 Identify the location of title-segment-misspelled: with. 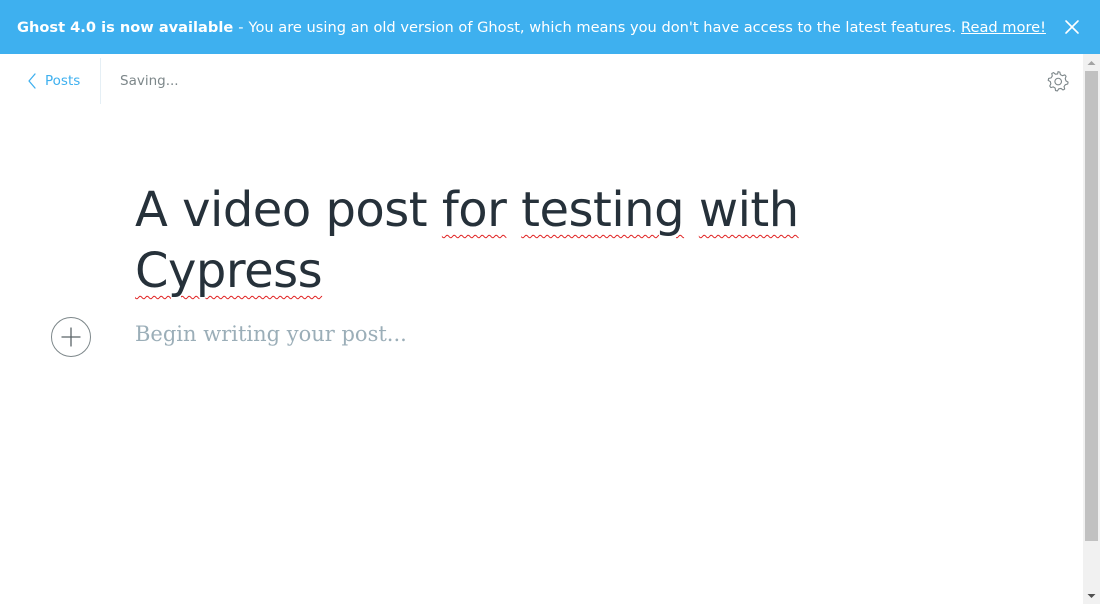
(748, 210).